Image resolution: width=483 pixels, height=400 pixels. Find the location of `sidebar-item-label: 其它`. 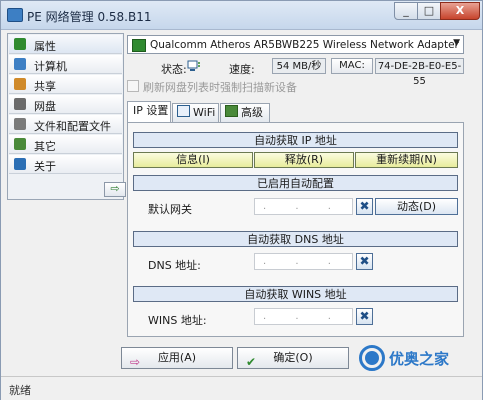

sidebar-item-label: 其它 is located at coordinates (45, 146).